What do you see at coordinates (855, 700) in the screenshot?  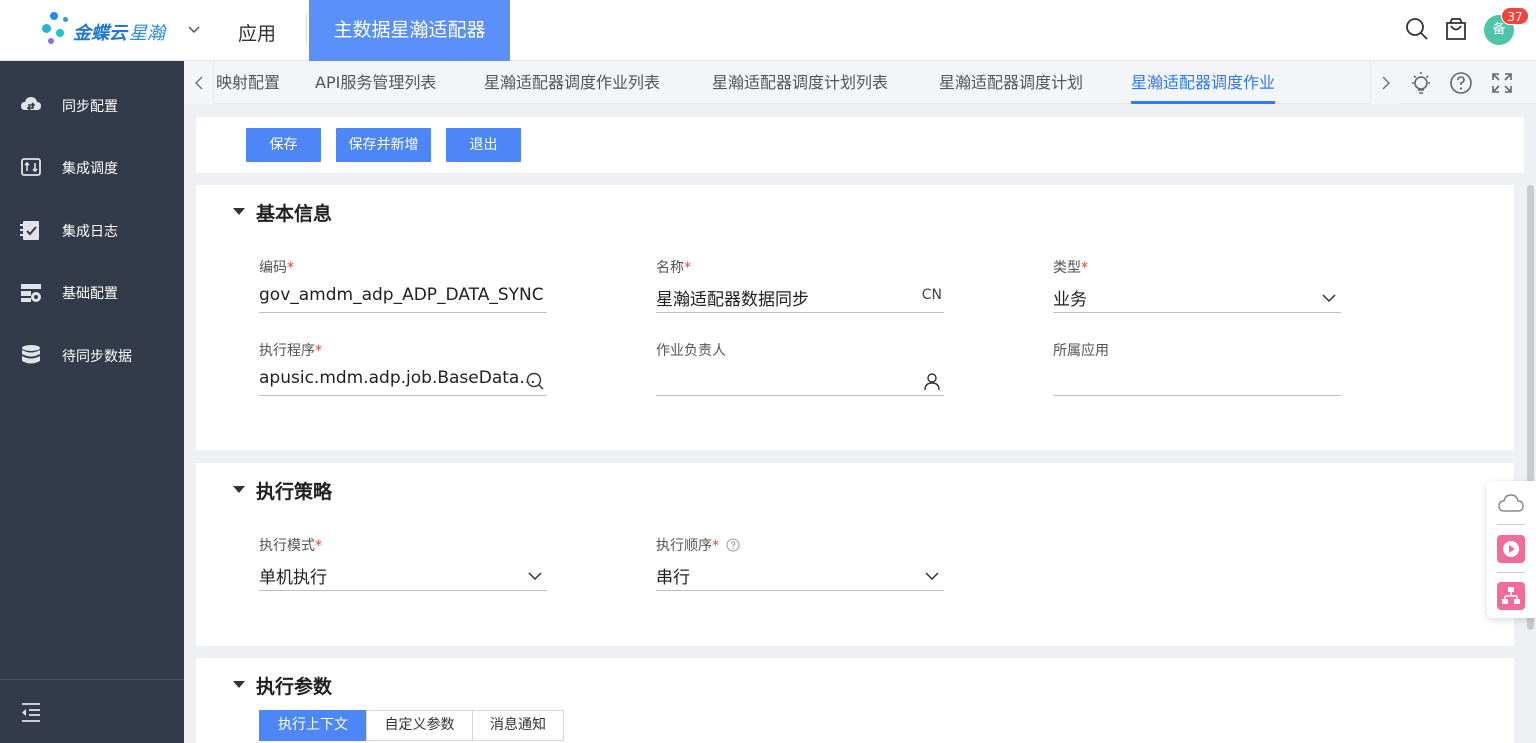 I see `exec-params-section: 执行参数 执行上下文 自定义参数 消息通知` at bounding box center [855, 700].